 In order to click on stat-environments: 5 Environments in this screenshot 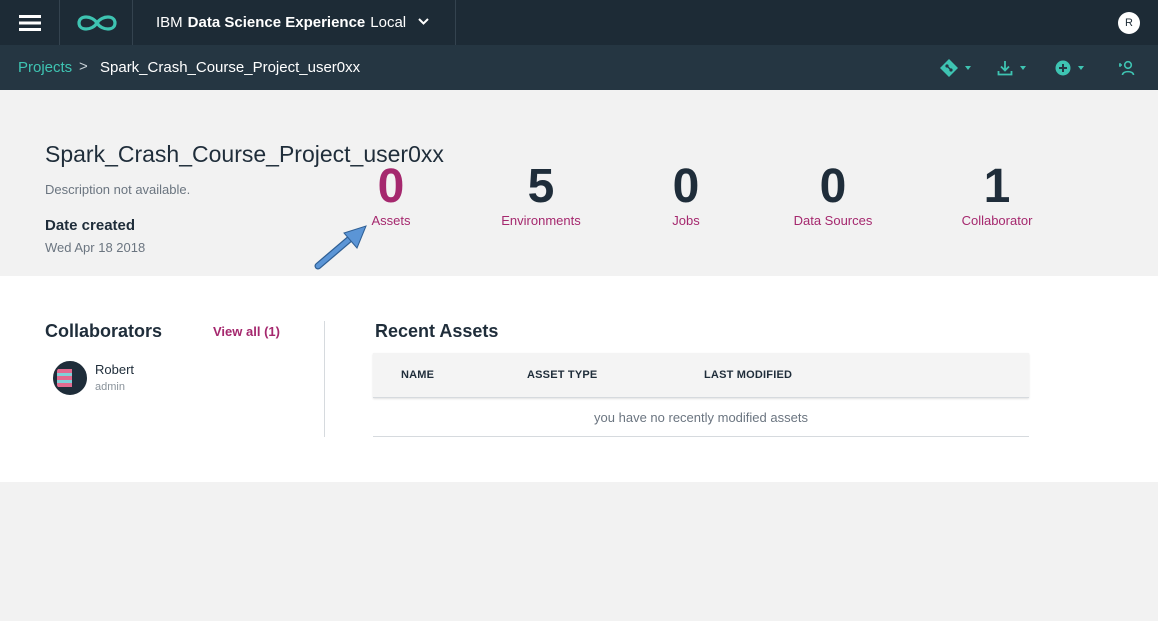, I will do `click(541, 194)`.